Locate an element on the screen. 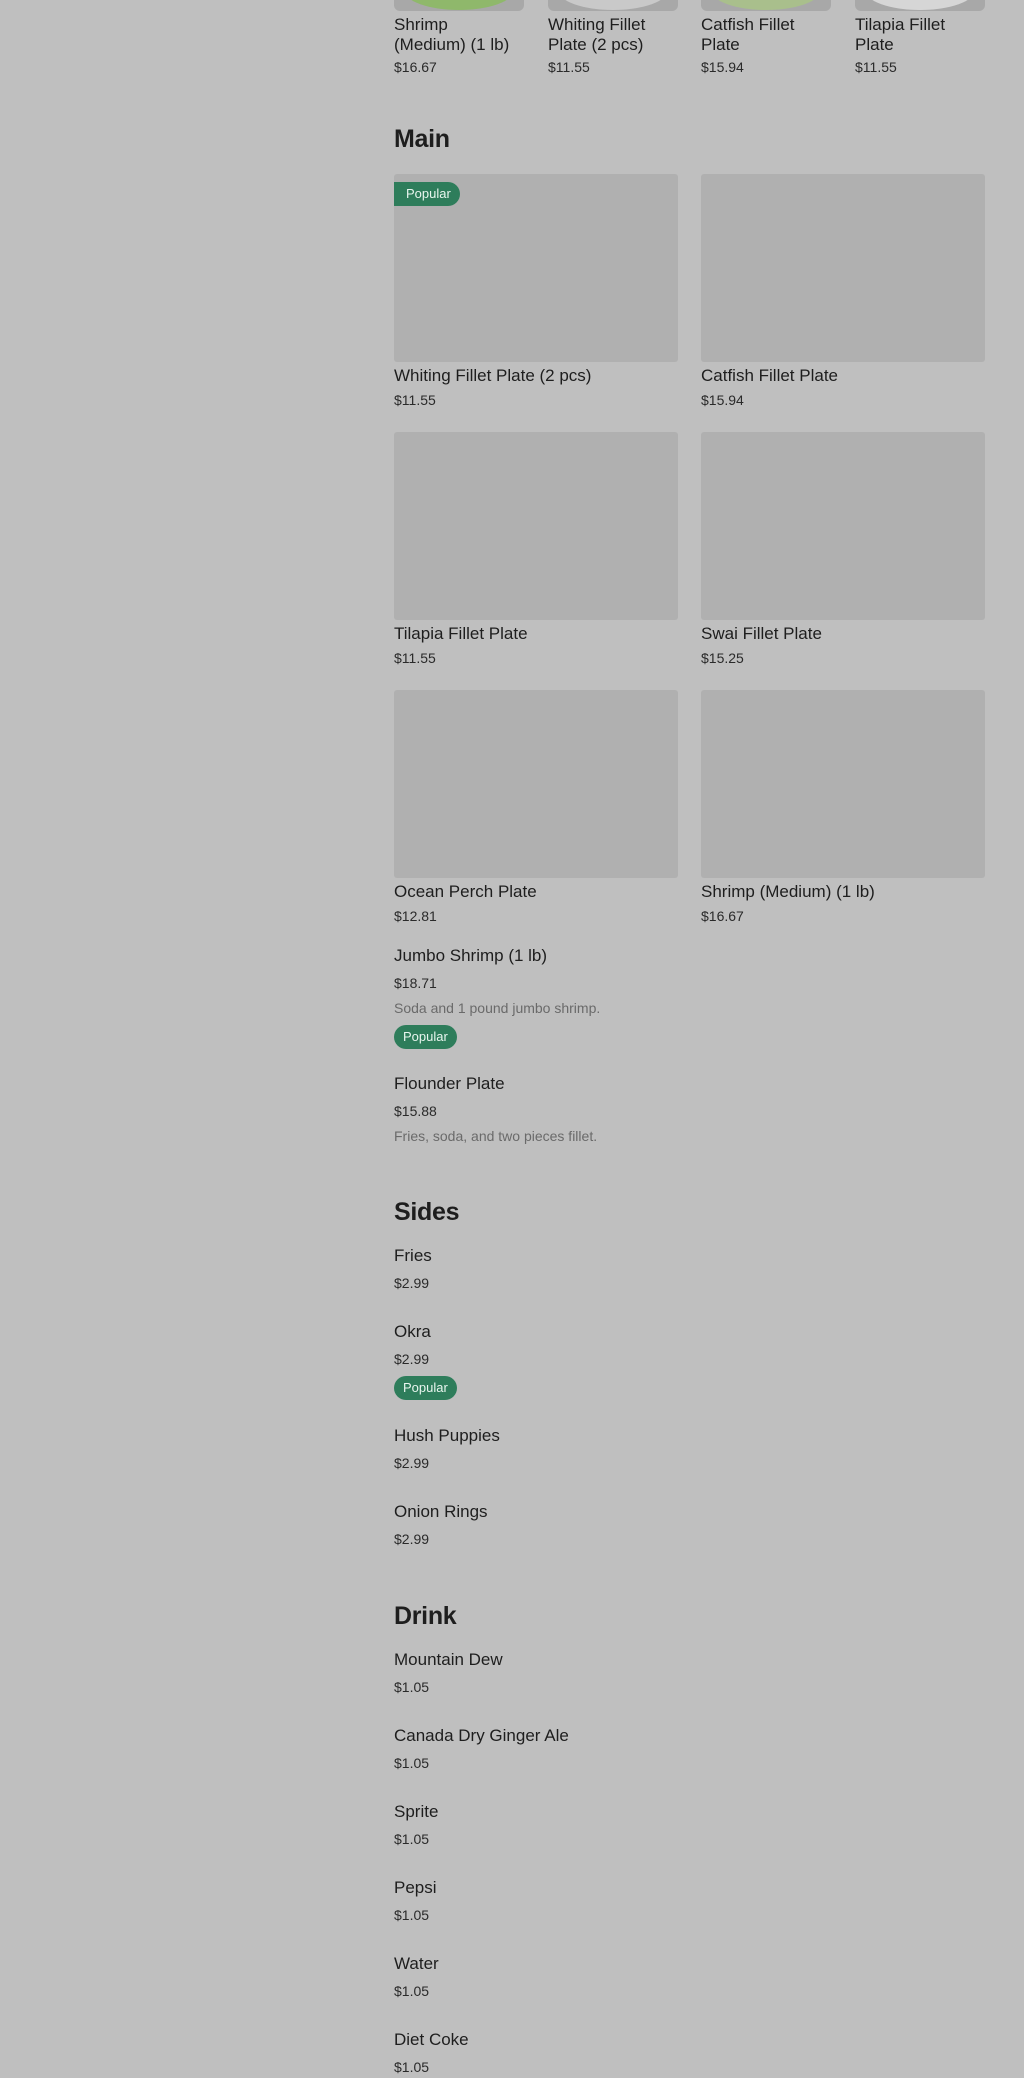 Image resolution: width=1024 pixels, height=2078 pixels. menu-item-image: Popular is located at coordinates (536, 268).